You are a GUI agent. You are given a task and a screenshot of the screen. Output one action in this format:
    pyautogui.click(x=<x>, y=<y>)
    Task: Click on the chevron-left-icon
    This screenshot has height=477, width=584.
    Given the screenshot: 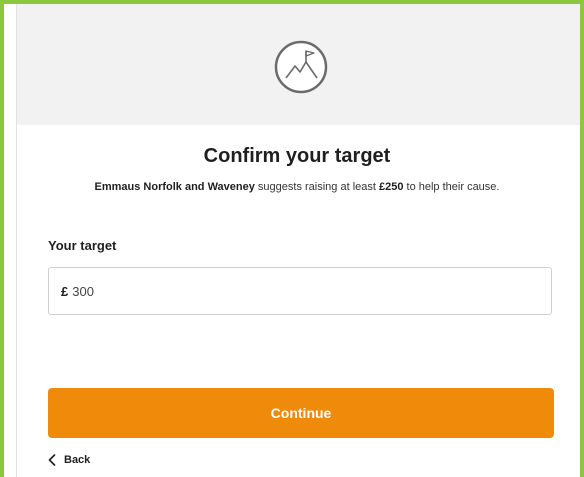 What is the action you would take?
    pyautogui.click(x=52, y=460)
    